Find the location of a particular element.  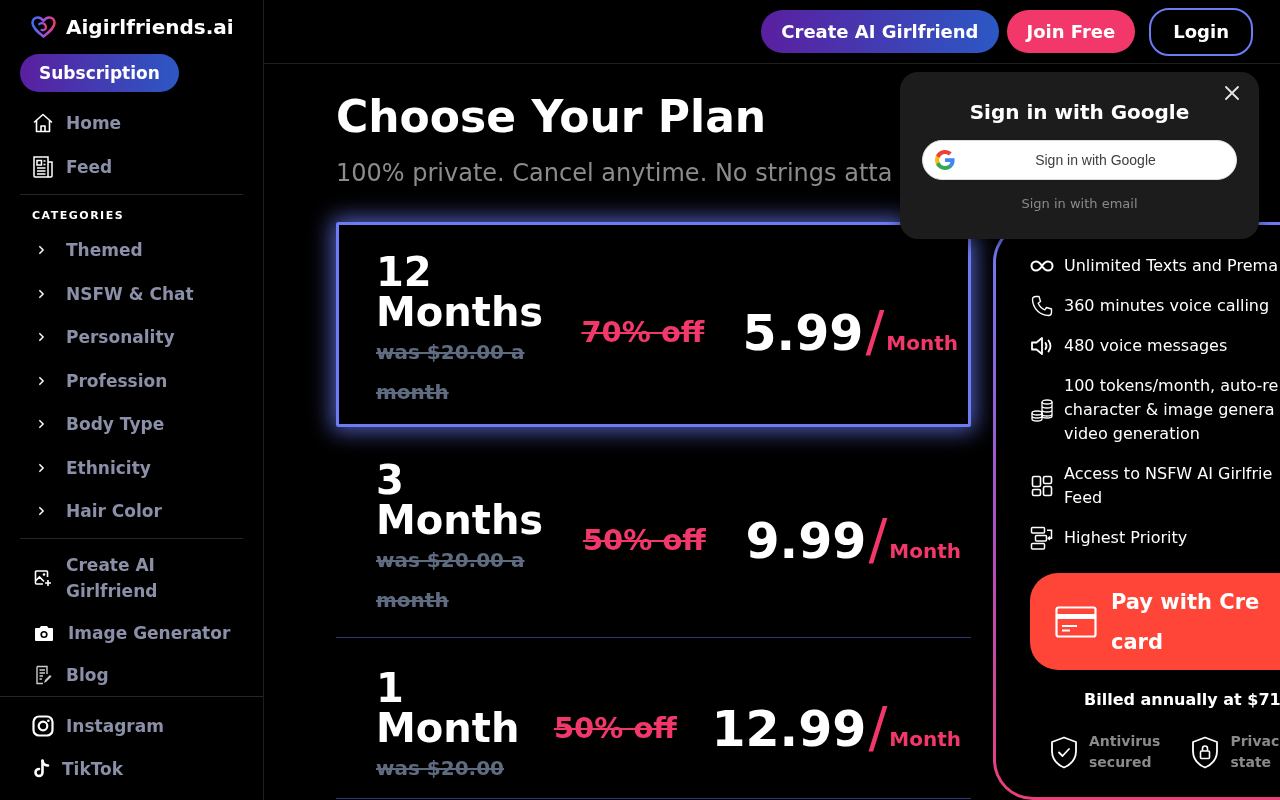

page-title: Choose Your Plan is located at coordinates (551, 117).